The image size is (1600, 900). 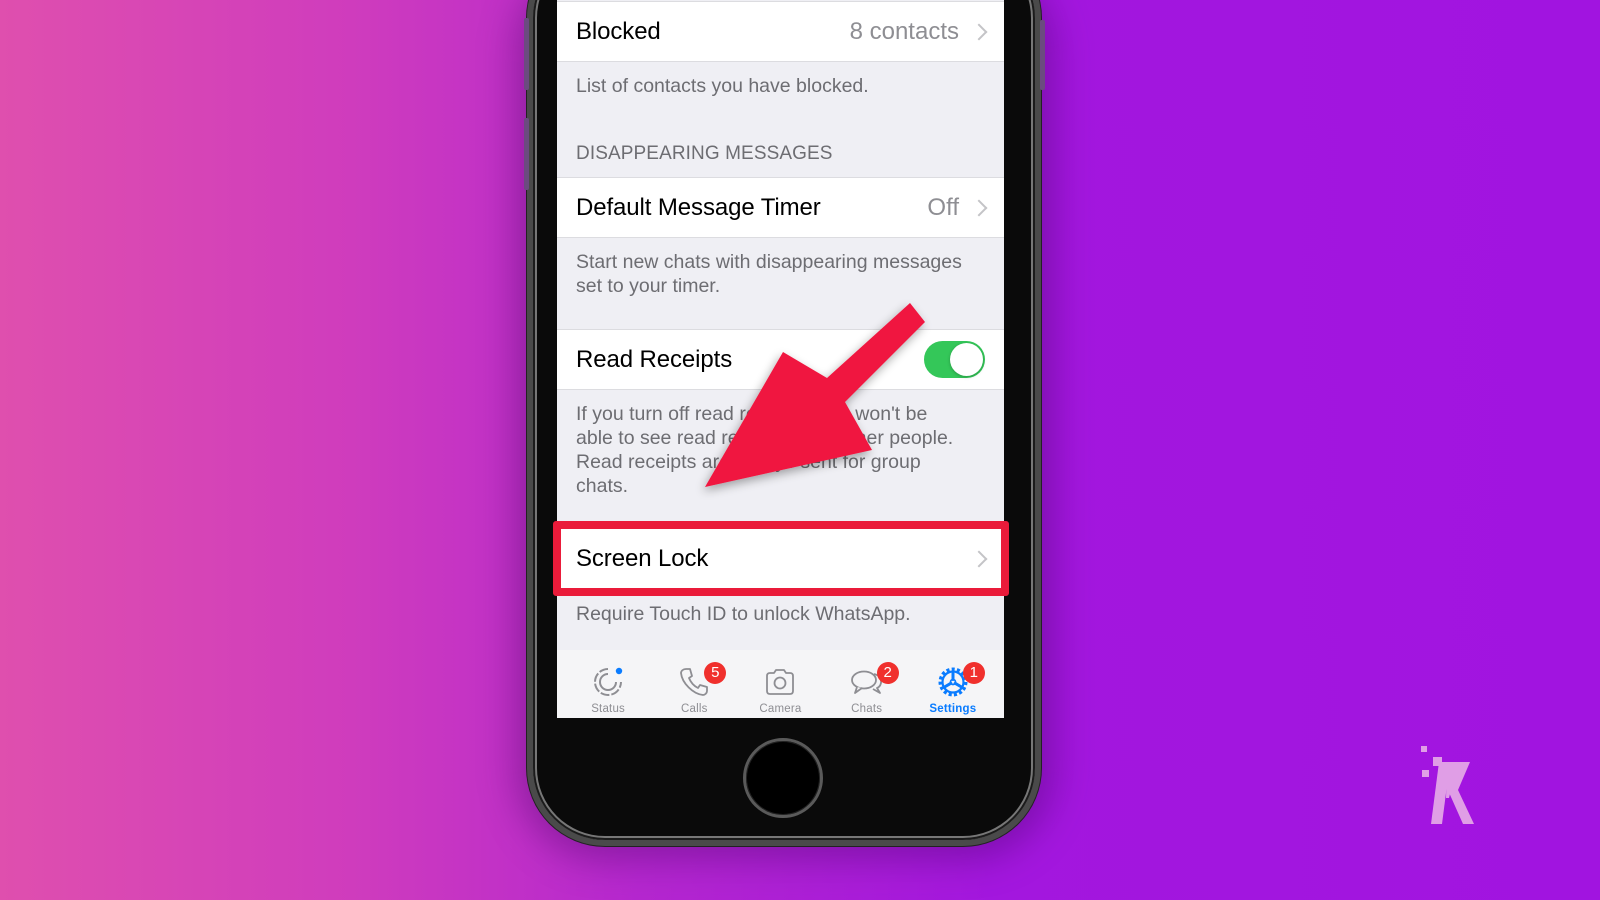 I want to click on home-button, so click(x=783, y=778).